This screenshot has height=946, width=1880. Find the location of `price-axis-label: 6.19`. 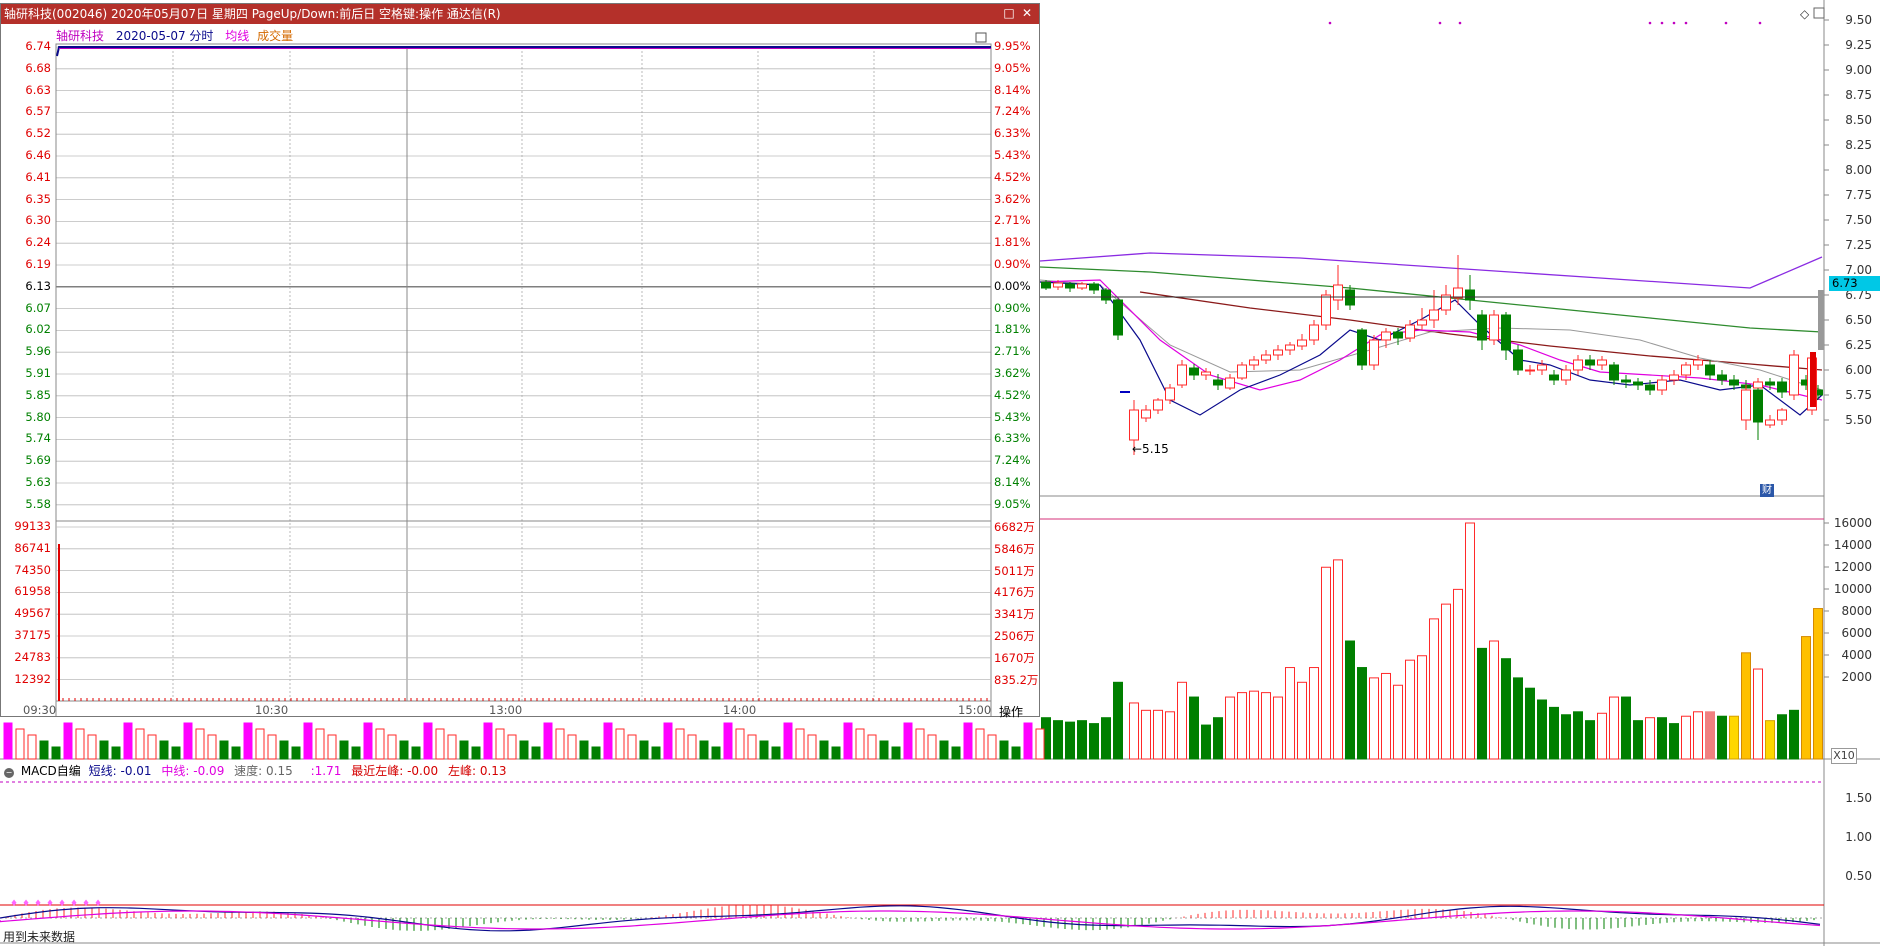

price-axis-label: 6.19 is located at coordinates (38, 264).